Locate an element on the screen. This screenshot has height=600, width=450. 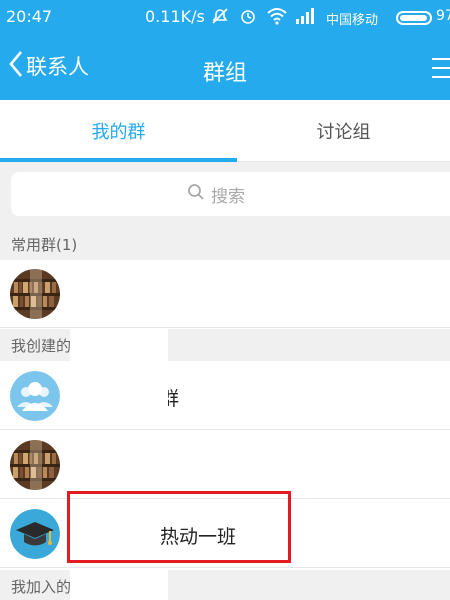
battery-percent: 97 is located at coordinates (443, 16).